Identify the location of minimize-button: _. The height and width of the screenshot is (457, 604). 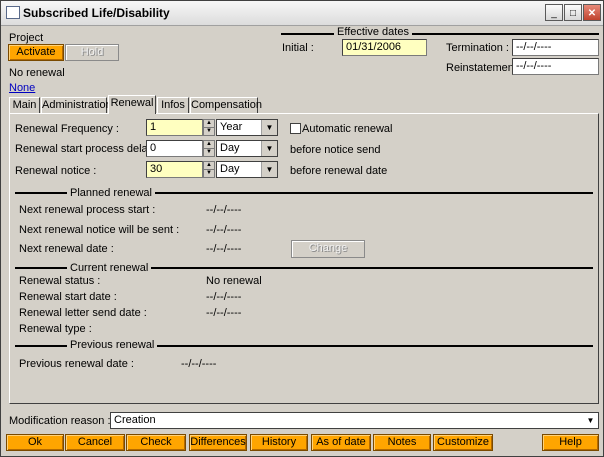
(554, 12).